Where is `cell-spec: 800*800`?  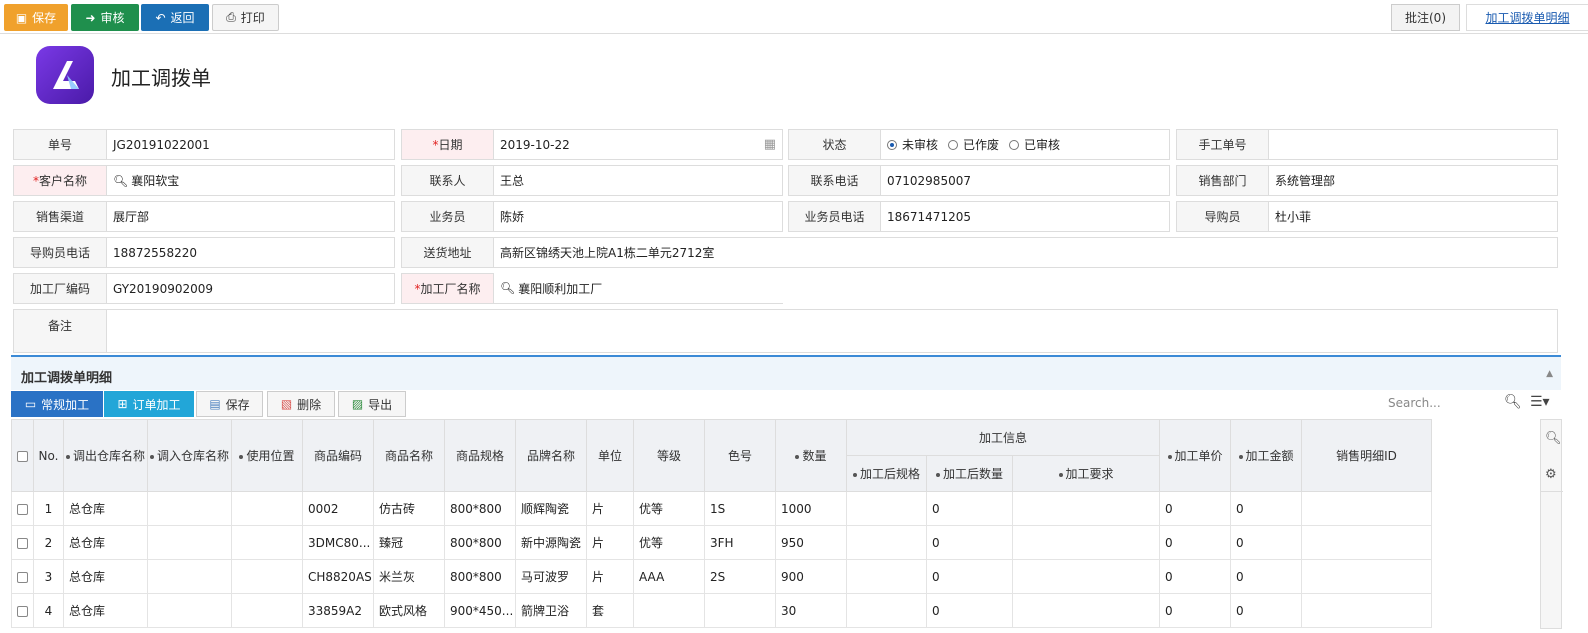
cell-spec: 800*800 is located at coordinates (480, 542).